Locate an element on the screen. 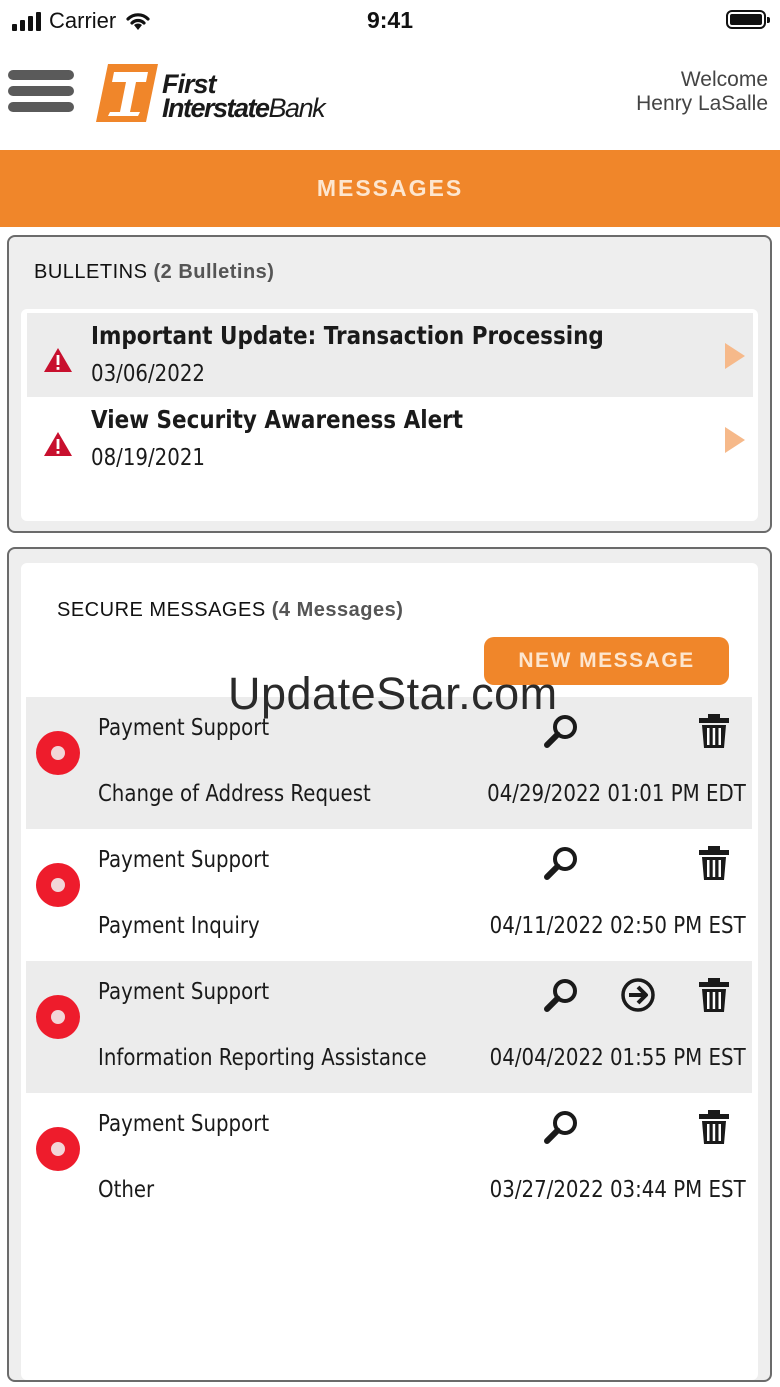 Image resolution: width=780 pixels, height=1387 pixels. bulletins-title: BULLETINS is located at coordinates (91, 272).